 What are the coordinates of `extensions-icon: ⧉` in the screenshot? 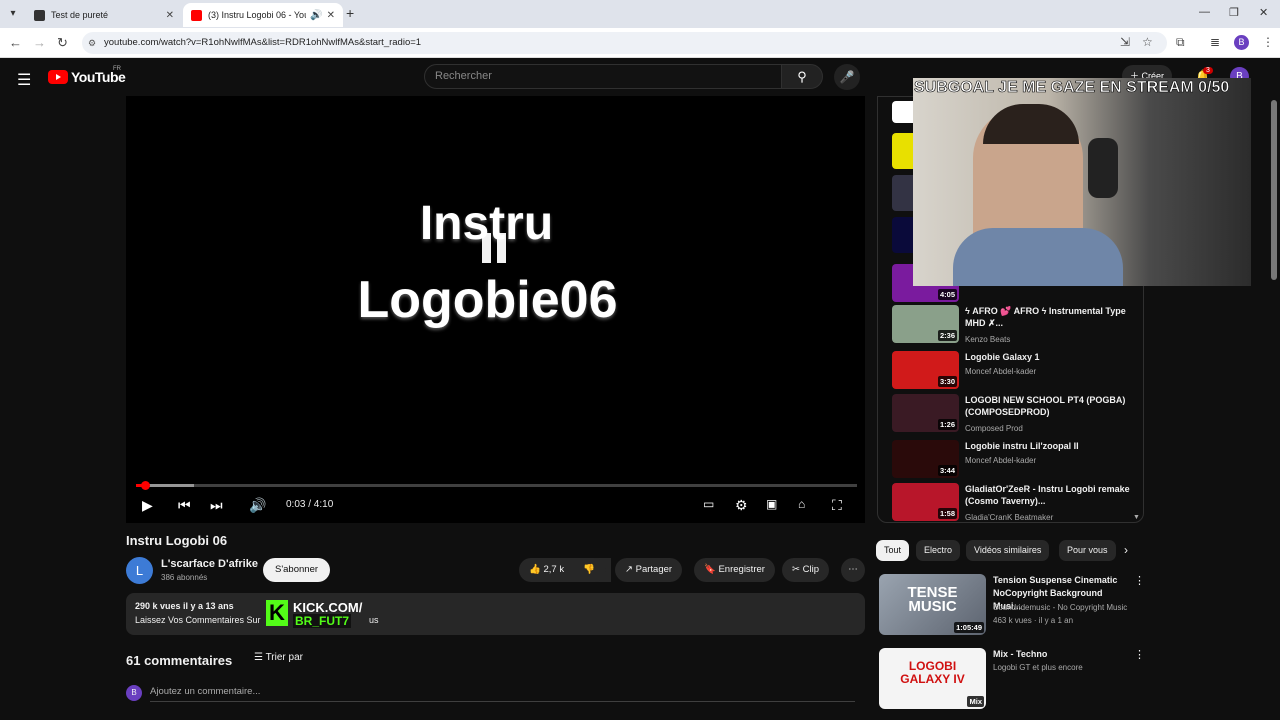 It's located at (1180, 42).